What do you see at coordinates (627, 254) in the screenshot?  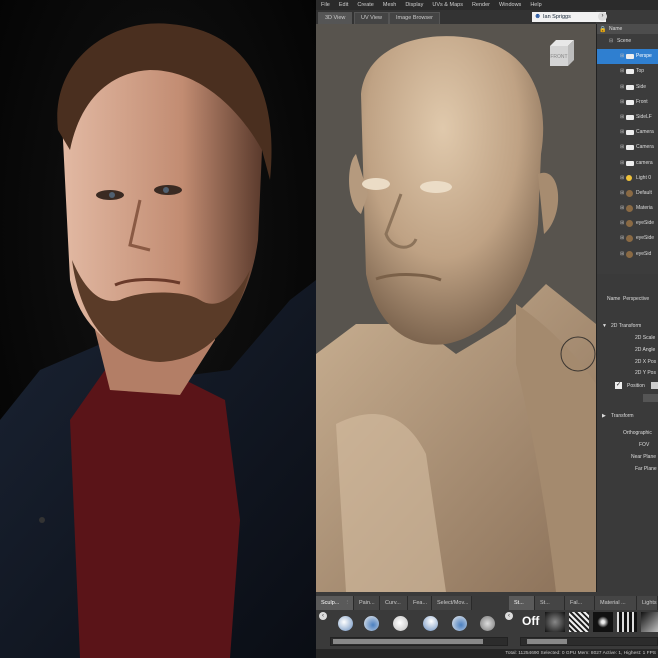 I see `outliner-item: ⊞ eyeSid` at bounding box center [627, 254].